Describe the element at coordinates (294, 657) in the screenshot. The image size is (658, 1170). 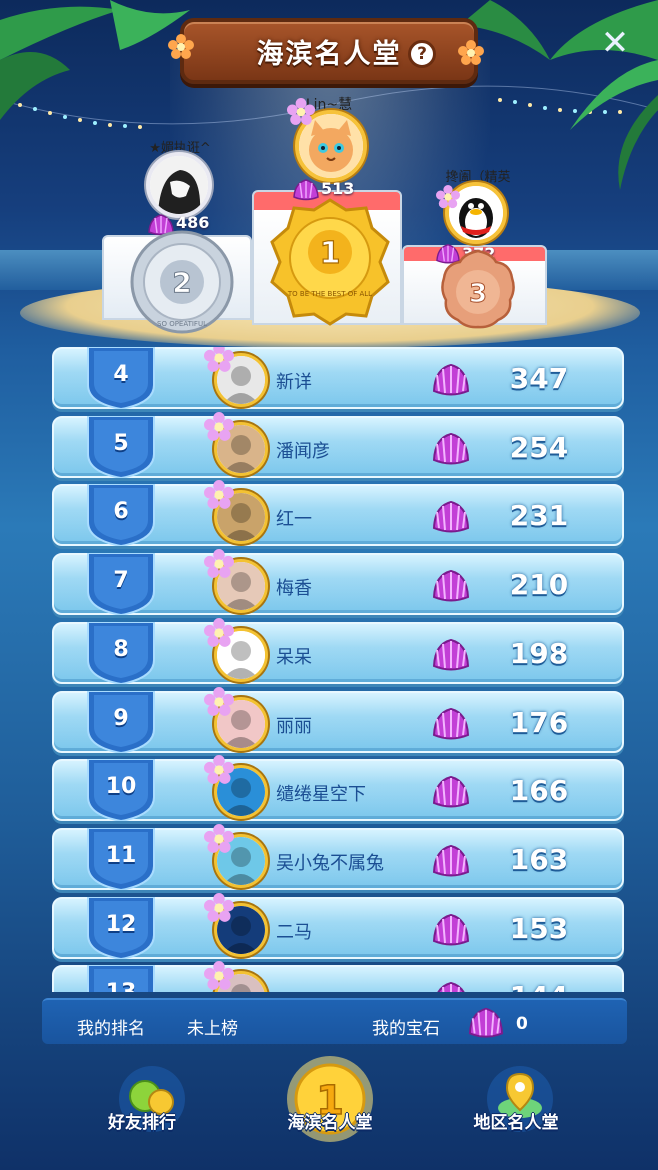
I see `player-name: 呆呆` at that location.